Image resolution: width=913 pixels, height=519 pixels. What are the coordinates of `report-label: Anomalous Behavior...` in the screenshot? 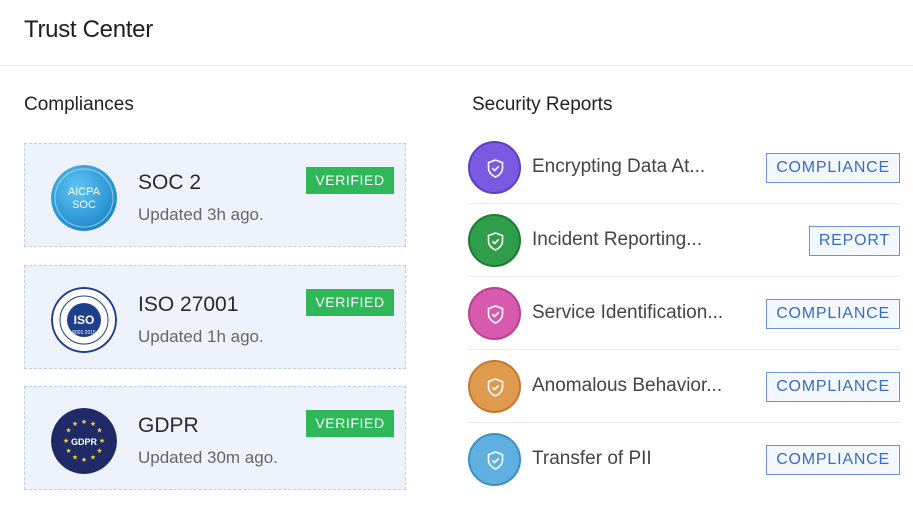 It's located at (627, 385).